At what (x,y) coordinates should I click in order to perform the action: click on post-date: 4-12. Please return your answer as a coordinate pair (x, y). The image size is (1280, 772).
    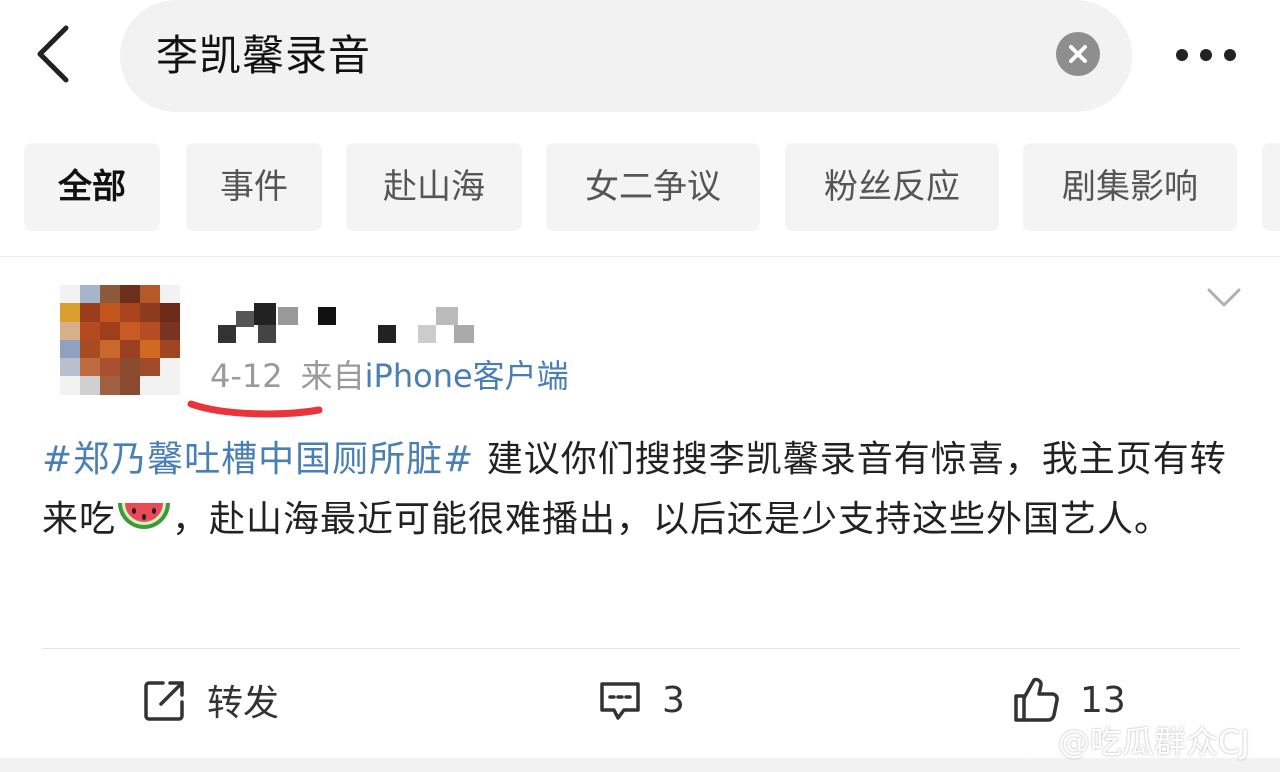
    Looking at the image, I should click on (246, 376).